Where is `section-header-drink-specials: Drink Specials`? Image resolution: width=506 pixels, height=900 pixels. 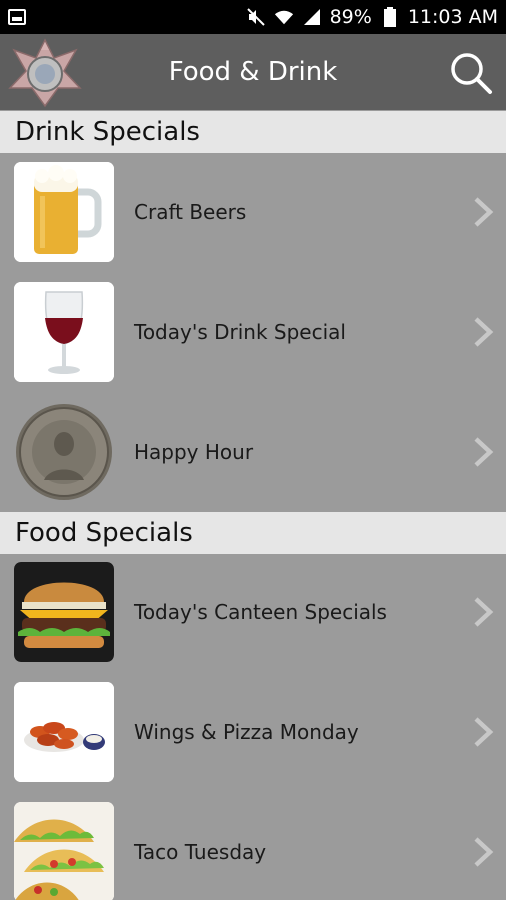 section-header-drink-specials: Drink Specials is located at coordinates (253, 132).